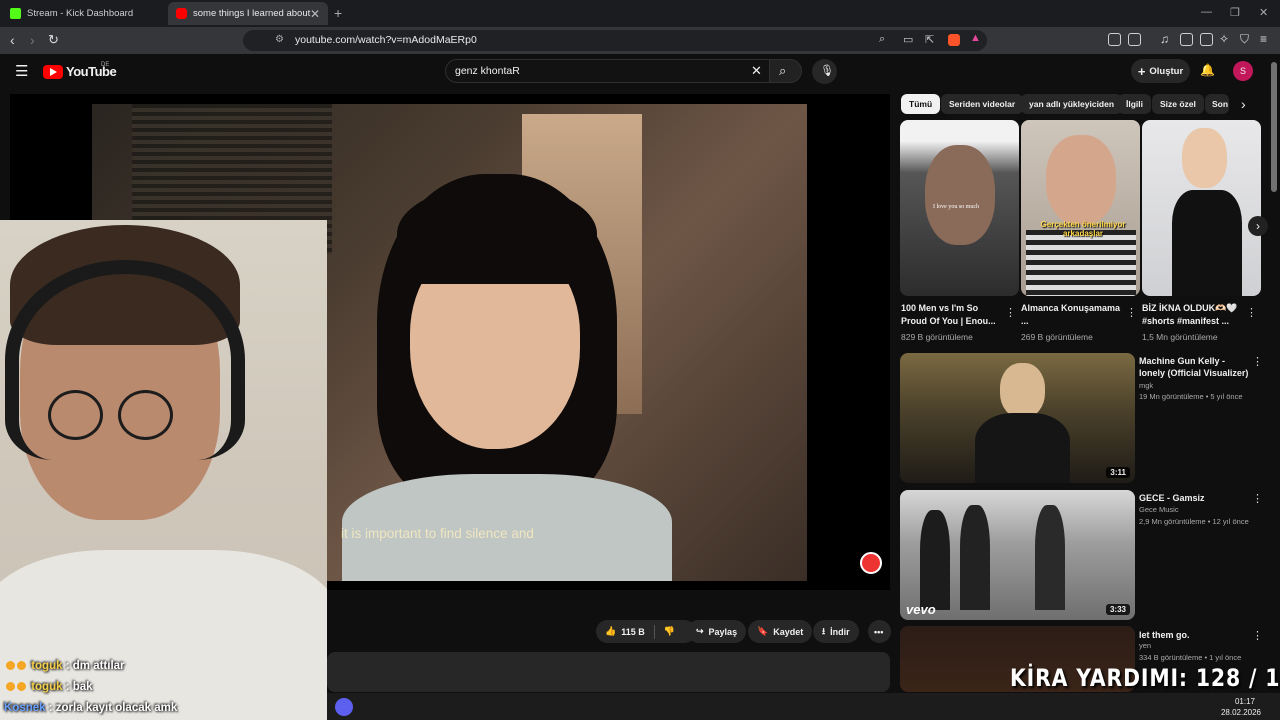 The image size is (1280, 720). What do you see at coordinates (1146, 385) in the screenshot?
I see `channel-name: mgk` at bounding box center [1146, 385].